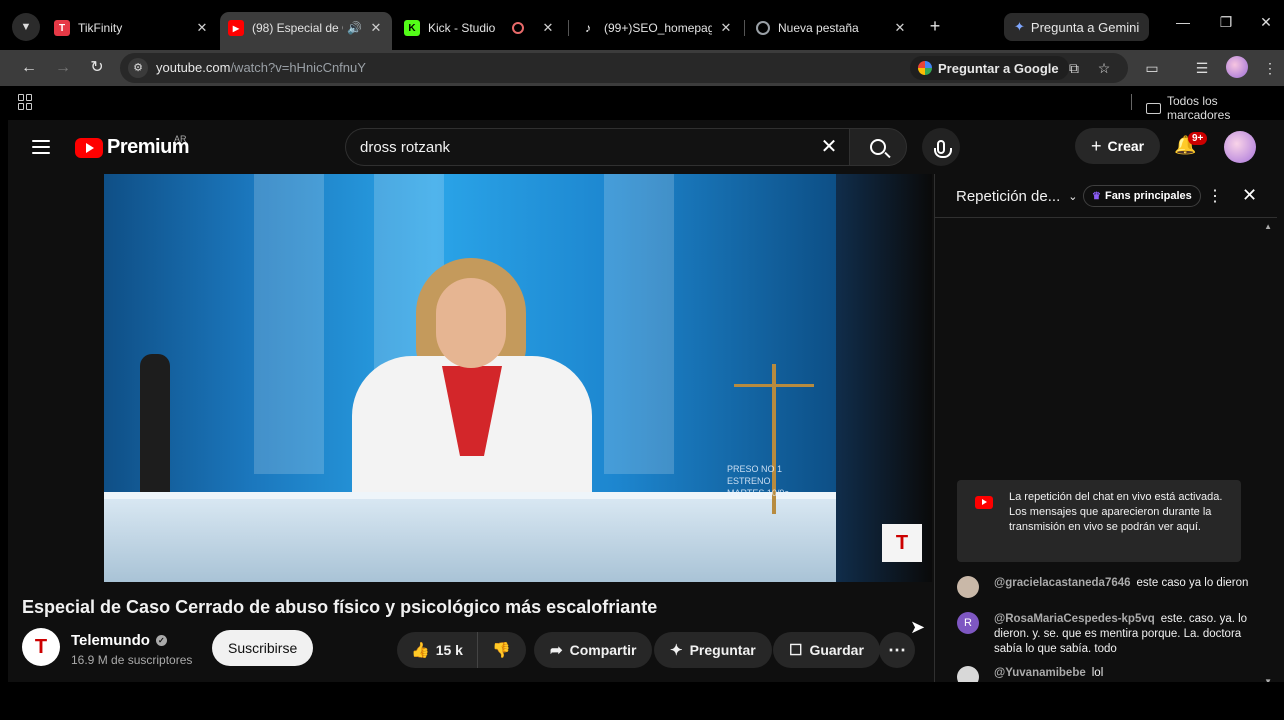 The image size is (1284, 720). Describe the element at coordinates (1073, 197) in the screenshot. I see `chevron-down-icon: ⌄` at that location.